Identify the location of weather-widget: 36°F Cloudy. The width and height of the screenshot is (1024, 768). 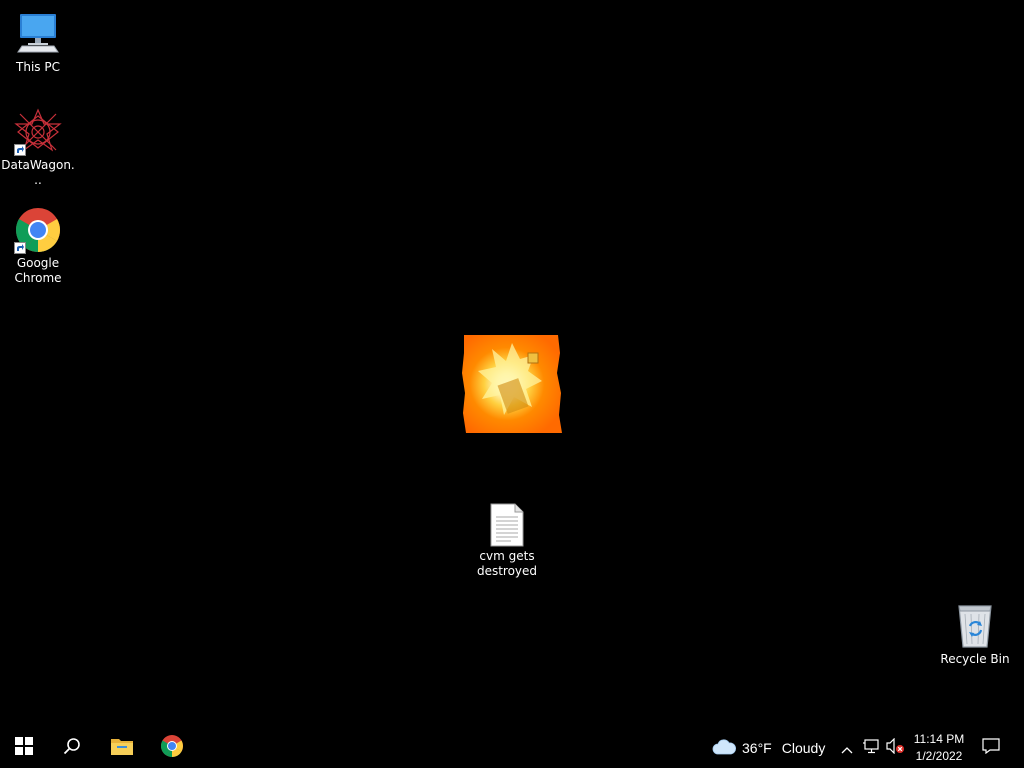
(768, 748).